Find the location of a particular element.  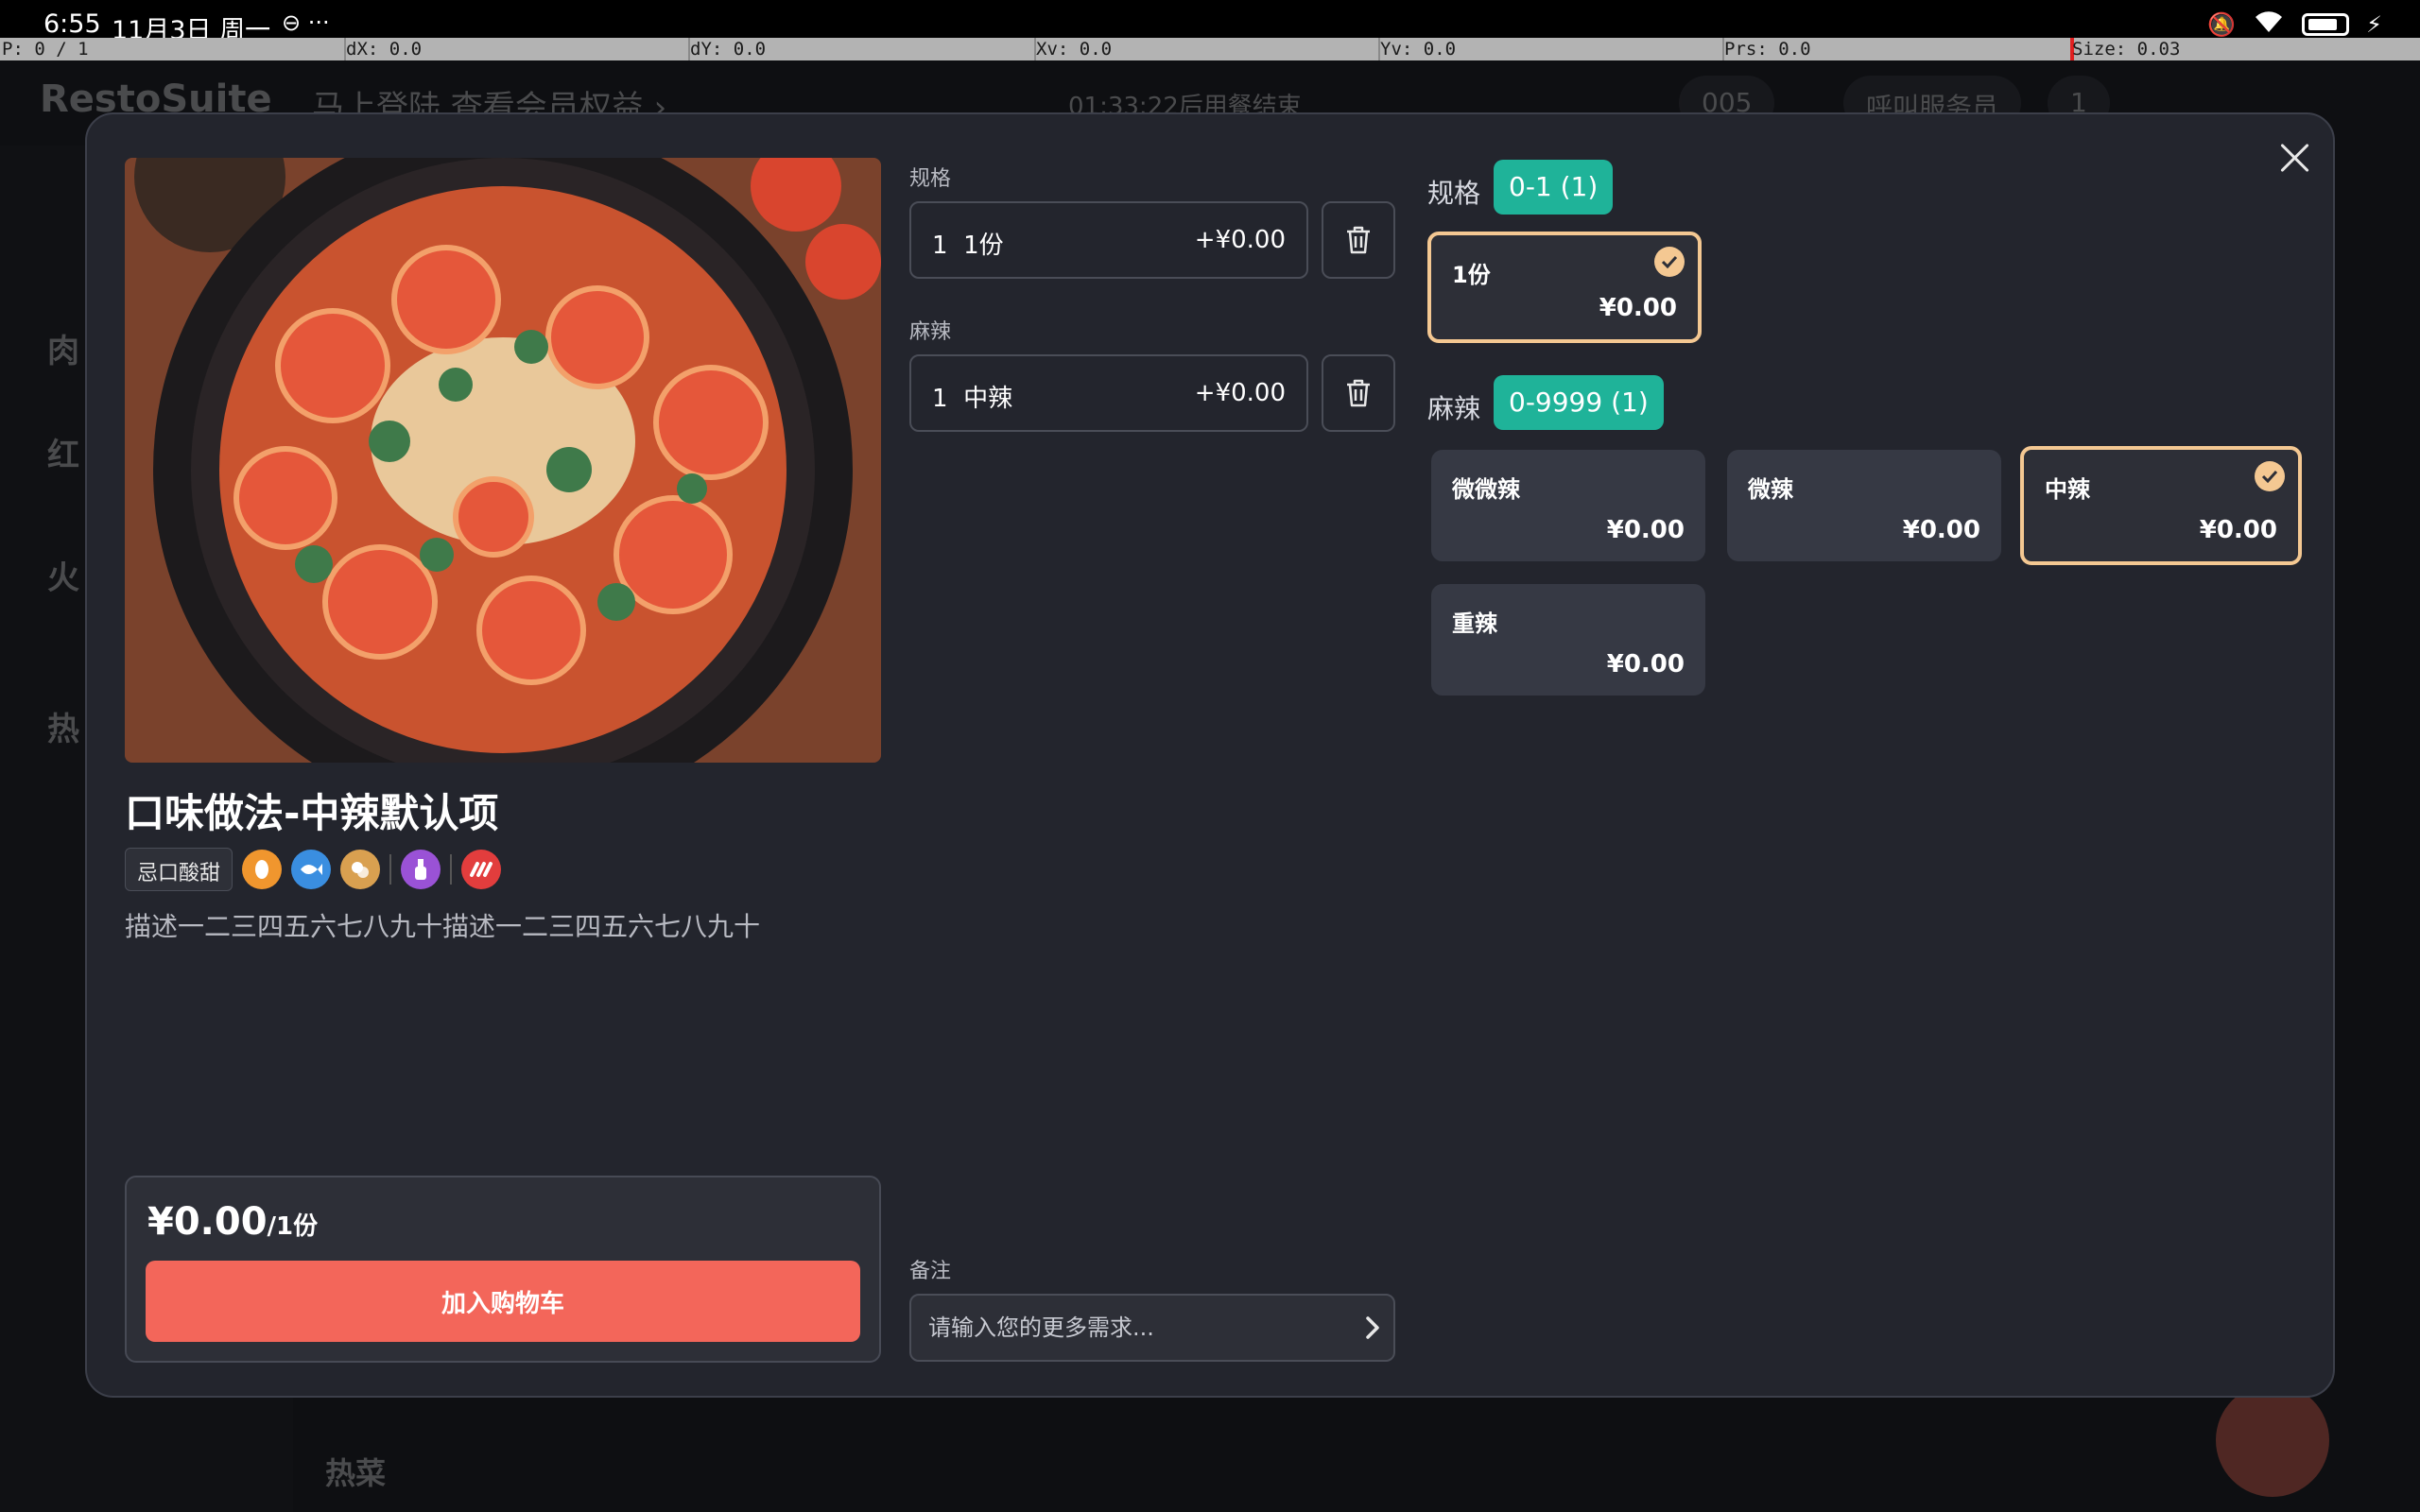

status-icons: 🔕 ⚡ is located at coordinates (2294, 24).